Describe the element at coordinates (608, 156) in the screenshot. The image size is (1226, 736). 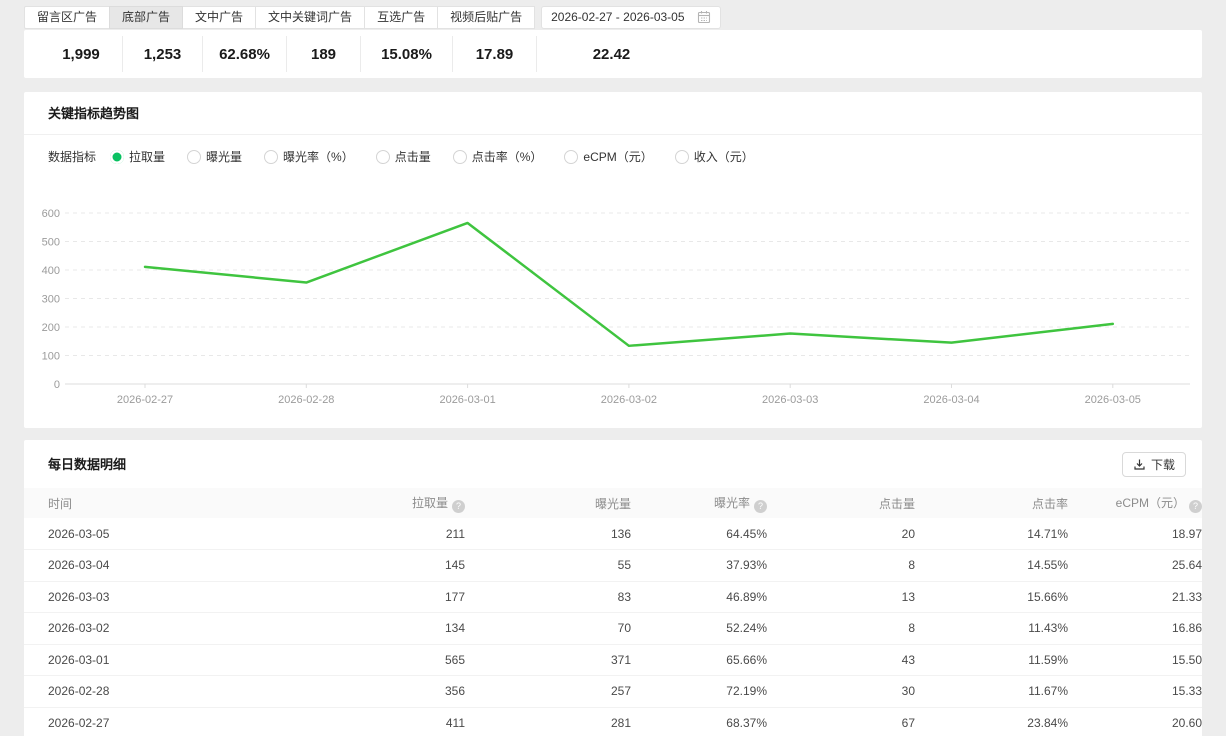
I see `metric-radio-5: eCPM（元）` at that location.